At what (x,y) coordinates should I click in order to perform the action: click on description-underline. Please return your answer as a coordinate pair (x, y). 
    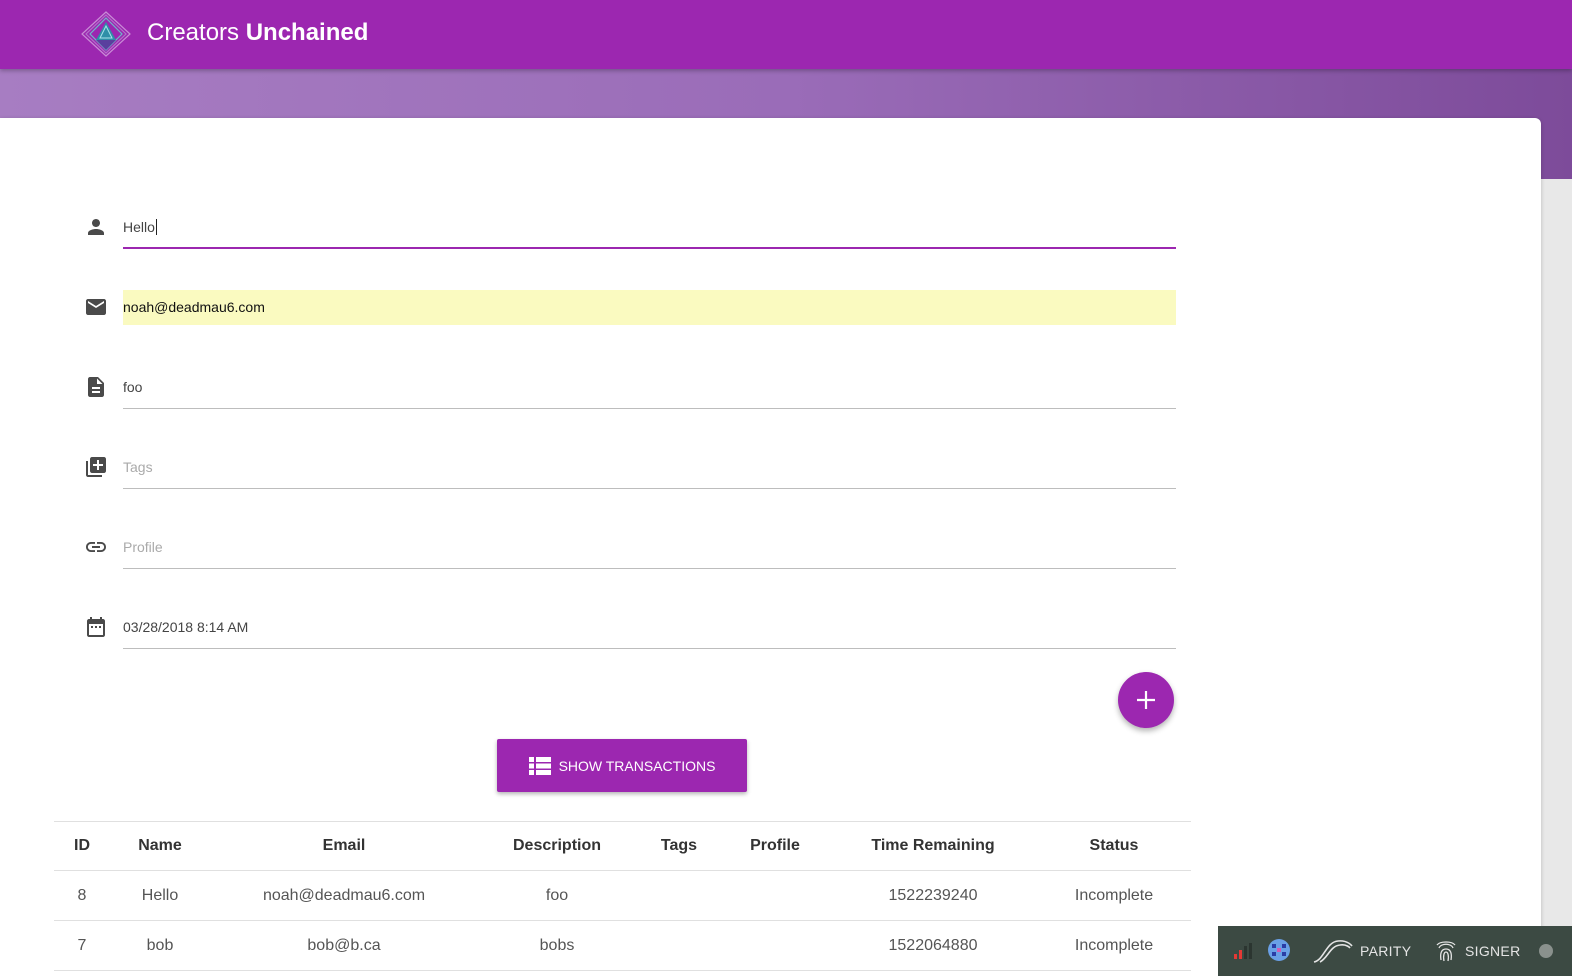
    Looking at the image, I should click on (649, 408).